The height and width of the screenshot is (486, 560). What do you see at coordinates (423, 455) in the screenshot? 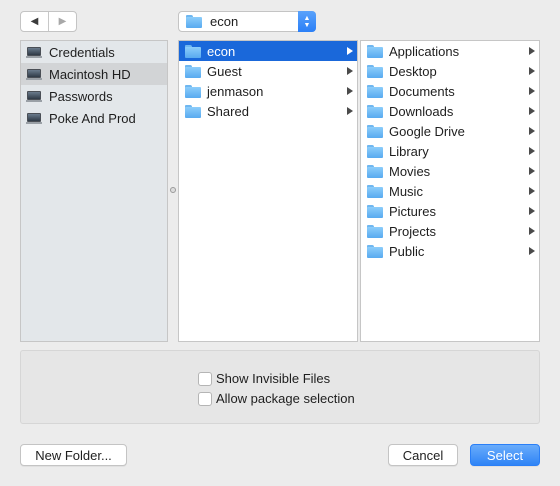
I see `cancel-button: Cancel` at bounding box center [423, 455].